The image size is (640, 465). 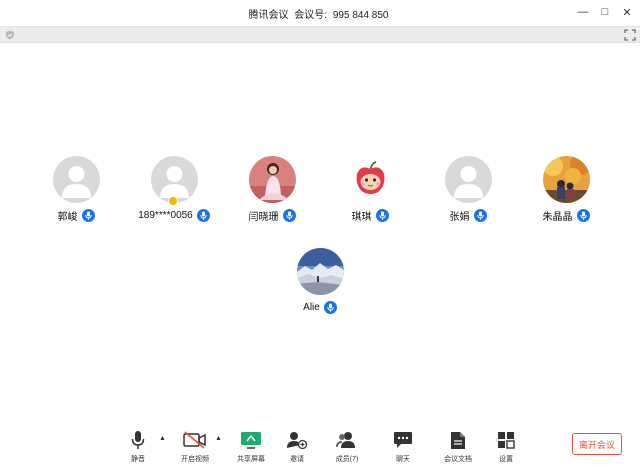 What do you see at coordinates (195, 459) in the screenshot?
I see `start-video-label: 开启视频` at bounding box center [195, 459].